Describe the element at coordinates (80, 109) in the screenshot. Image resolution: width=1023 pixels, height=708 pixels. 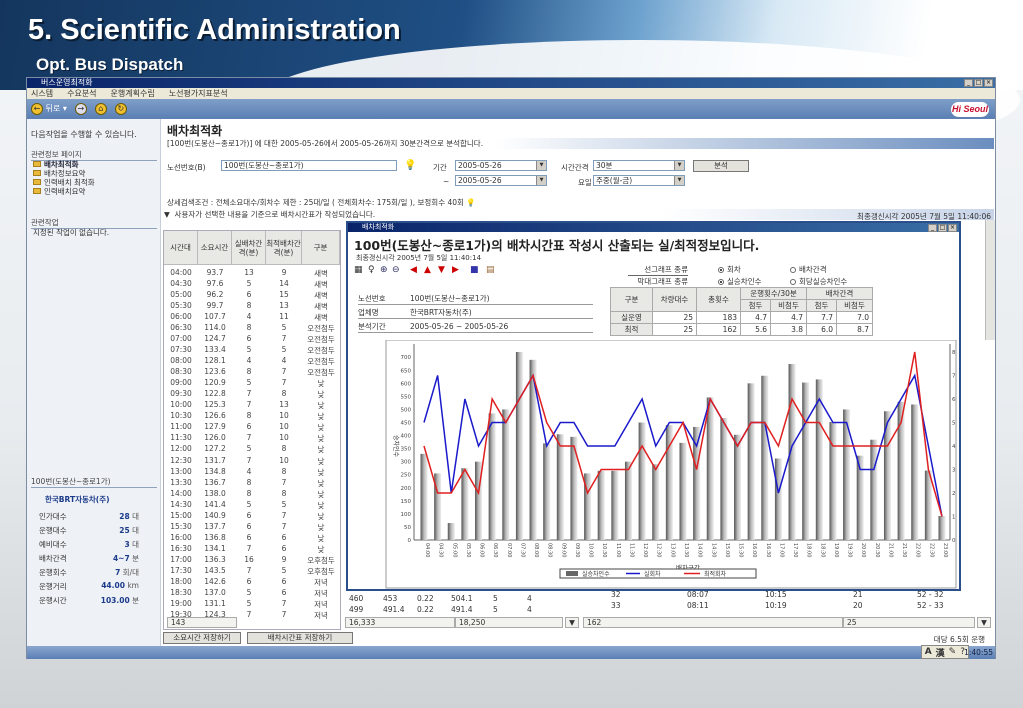
I see `forward-icon: →` at that location.